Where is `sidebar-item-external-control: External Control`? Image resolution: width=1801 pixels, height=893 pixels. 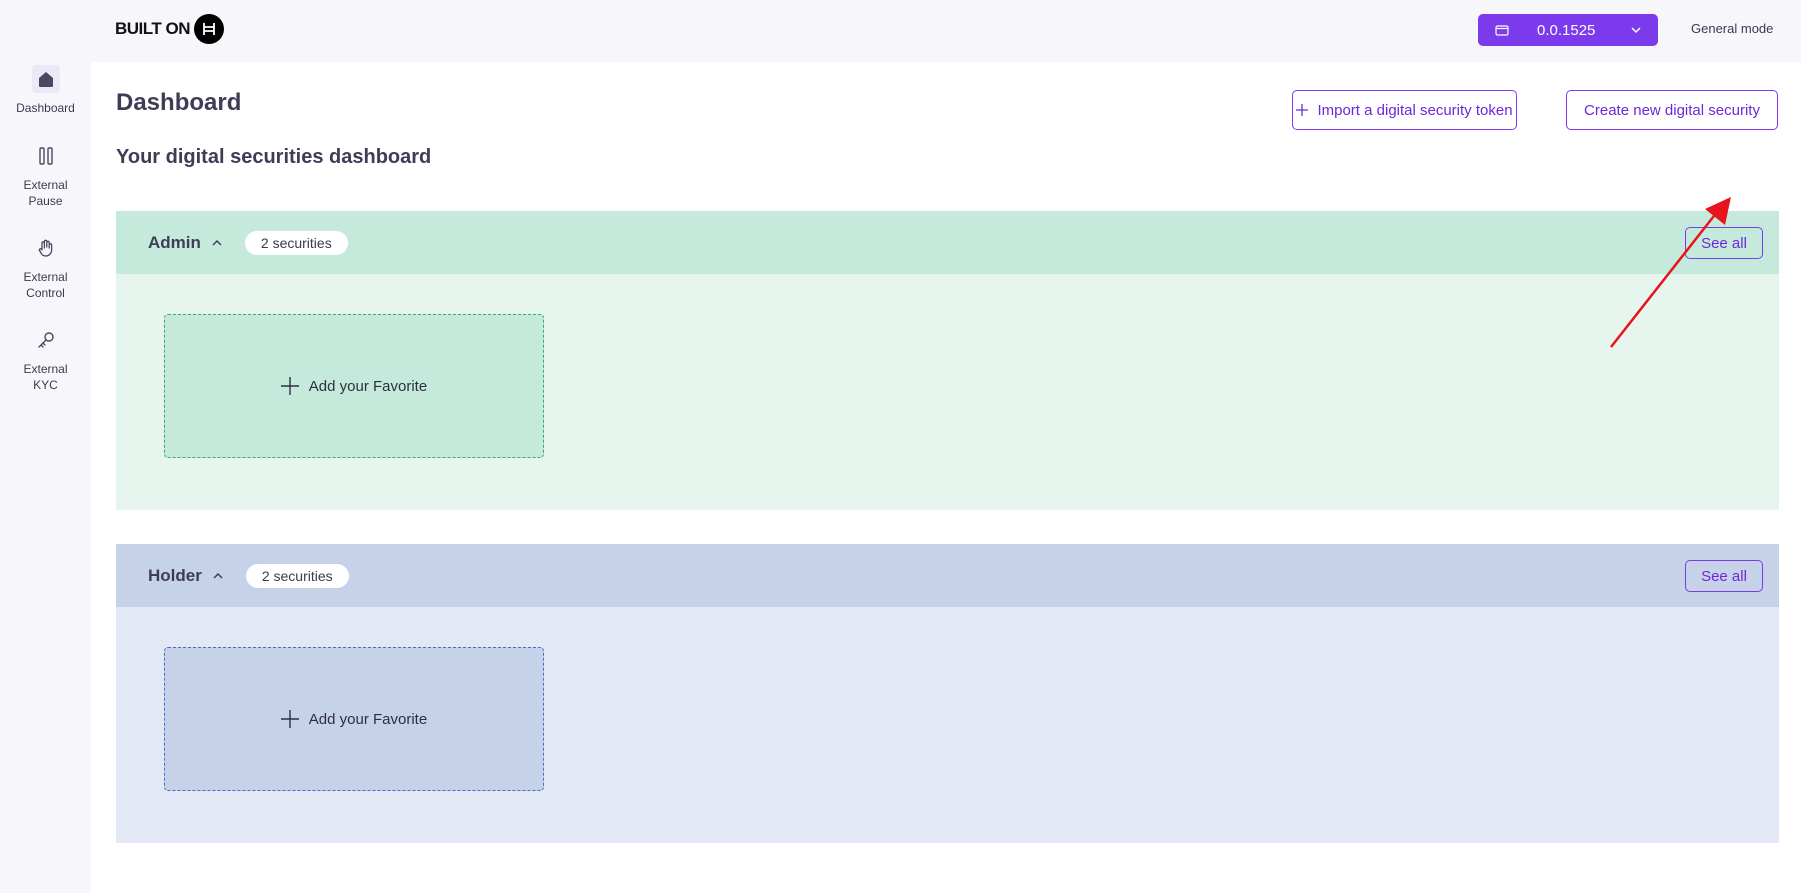 sidebar-item-external-control: External Control is located at coordinates (45, 267).